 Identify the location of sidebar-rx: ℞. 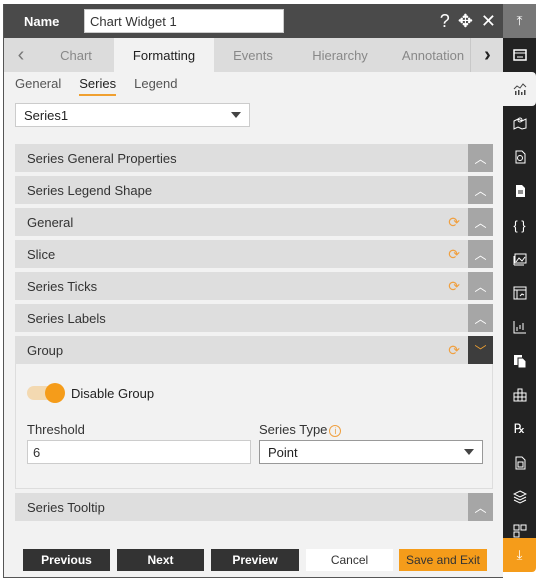
(519, 429).